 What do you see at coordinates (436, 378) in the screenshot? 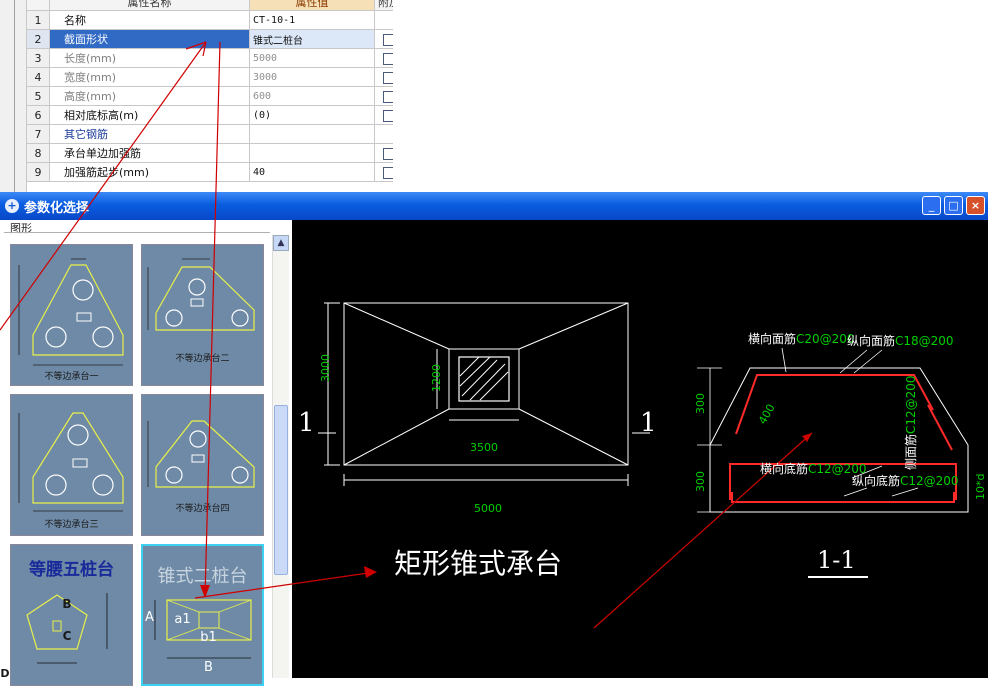
I see `dim-col-h: 1200` at bounding box center [436, 378].